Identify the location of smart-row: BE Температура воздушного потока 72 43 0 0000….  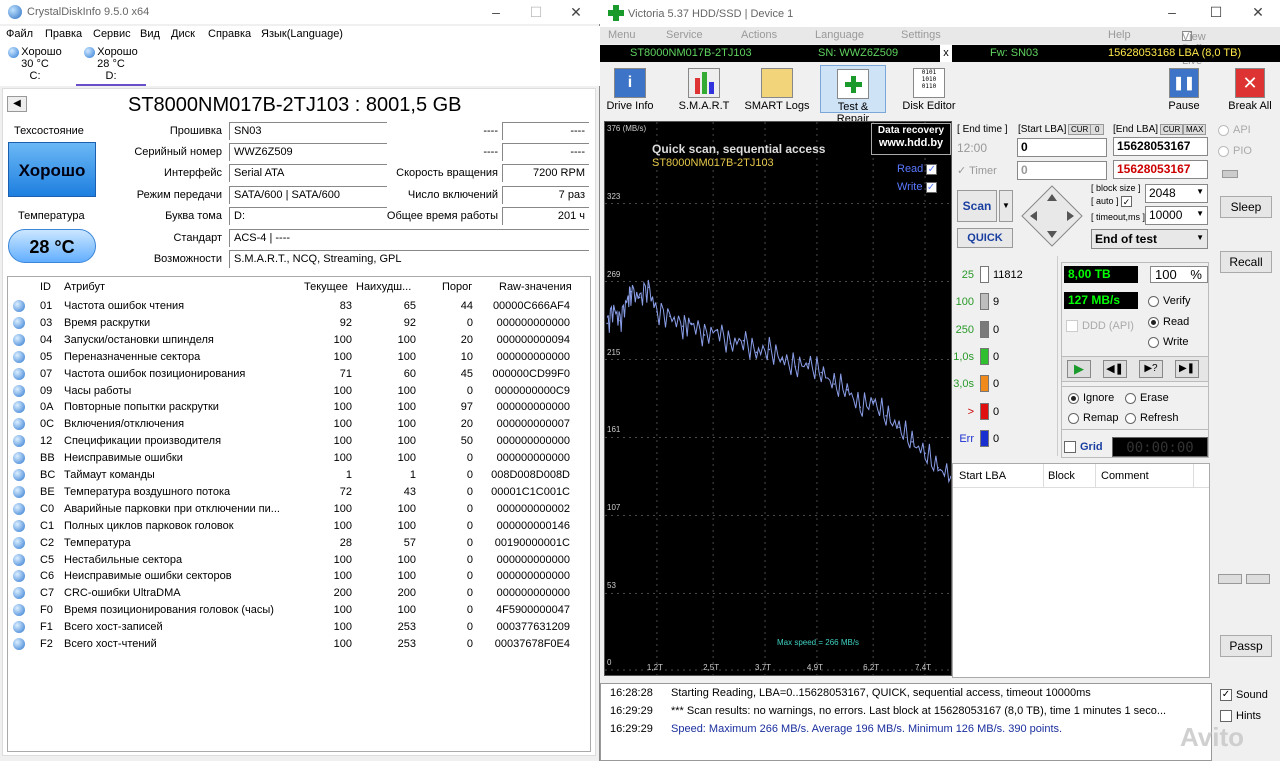
(299, 492).